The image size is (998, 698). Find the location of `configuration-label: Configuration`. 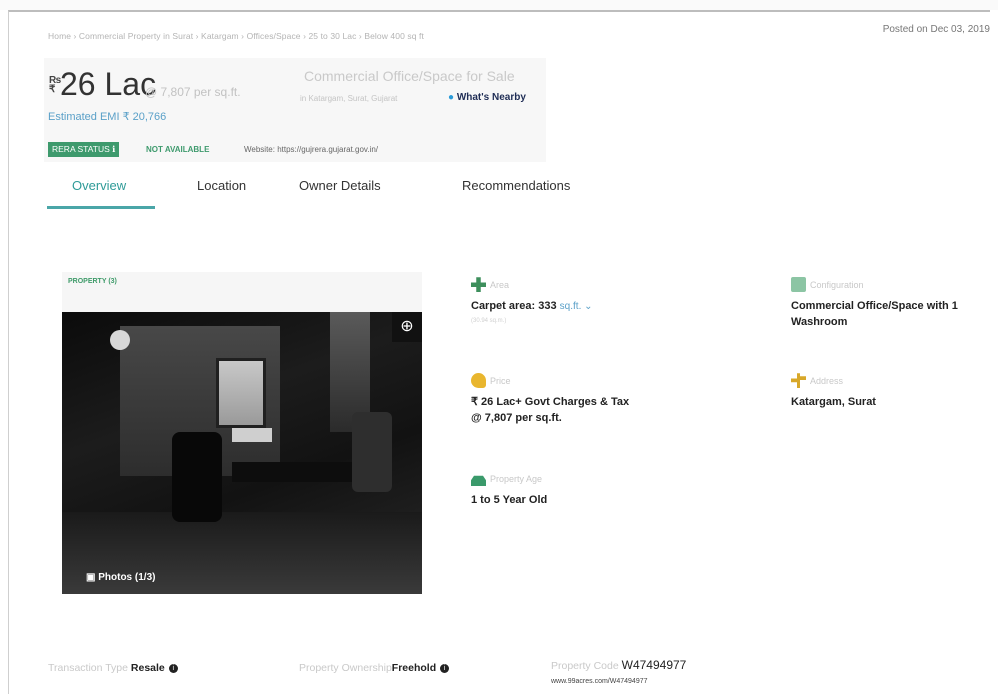

configuration-label: Configuration is located at coordinates (837, 284).